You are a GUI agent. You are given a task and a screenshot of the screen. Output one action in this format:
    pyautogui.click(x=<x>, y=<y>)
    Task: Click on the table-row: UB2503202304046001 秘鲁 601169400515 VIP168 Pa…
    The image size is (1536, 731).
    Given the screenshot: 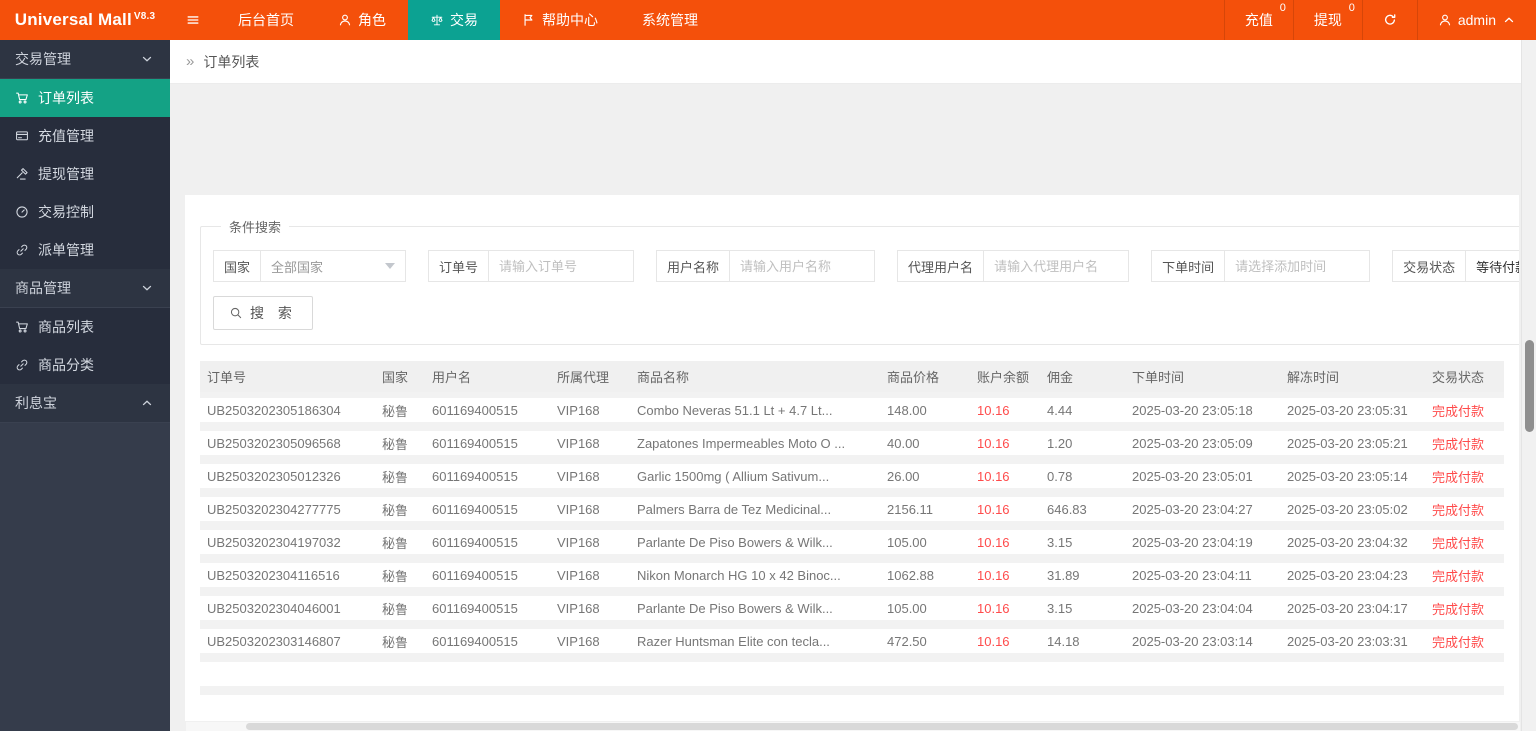 What is the action you would take?
    pyautogui.click(x=852, y=612)
    